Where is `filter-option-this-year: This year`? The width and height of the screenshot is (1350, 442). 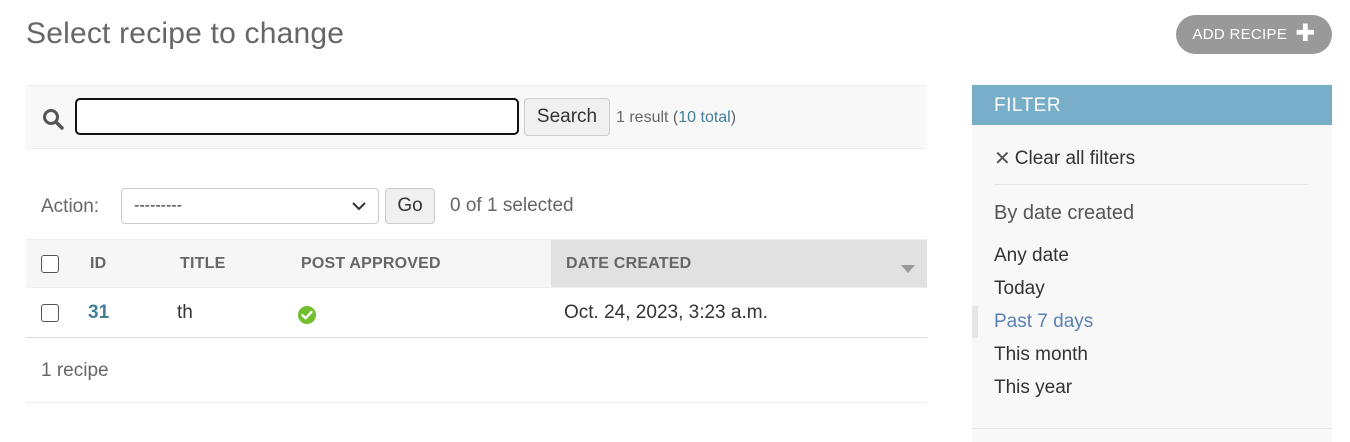 filter-option-this-year: This year is located at coordinates (1033, 388).